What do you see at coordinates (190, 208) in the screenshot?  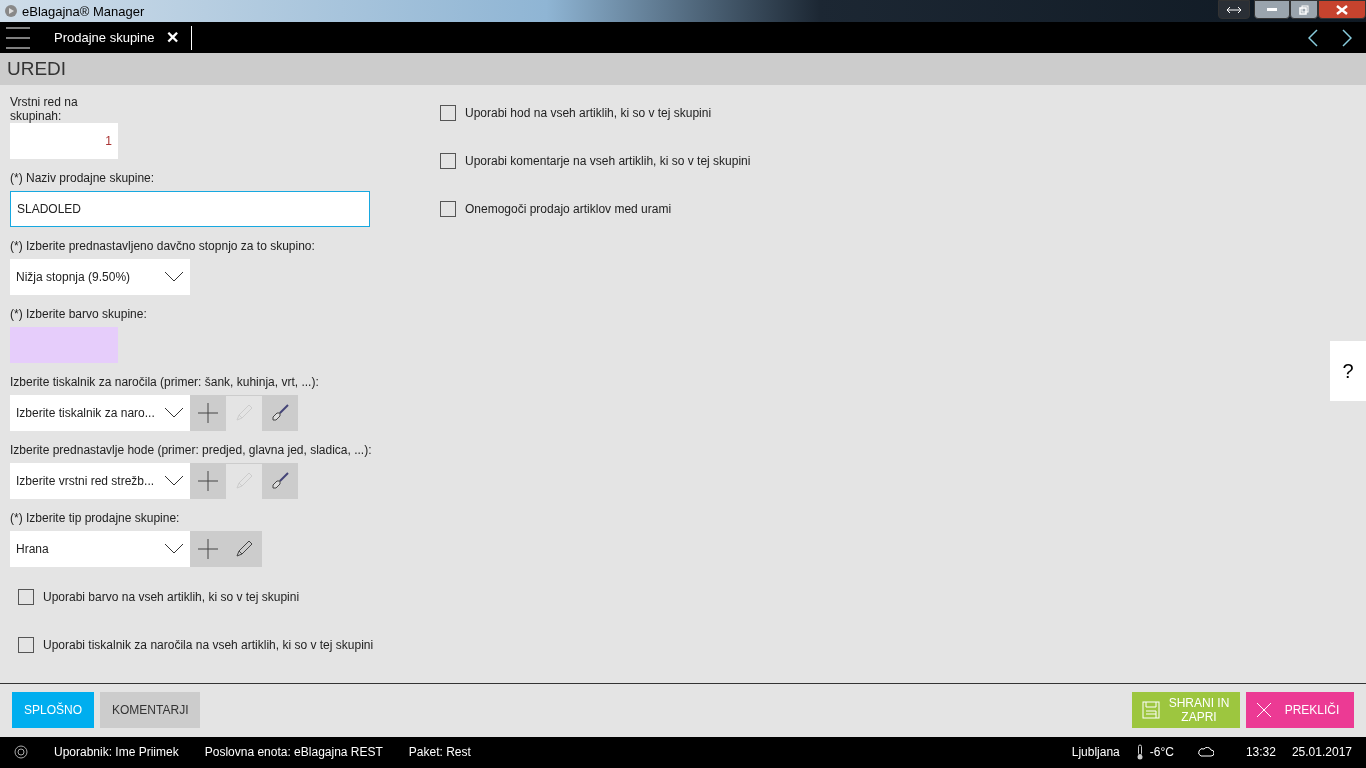 I see `name-input: SLADOLED` at bounding box center [190, 208].